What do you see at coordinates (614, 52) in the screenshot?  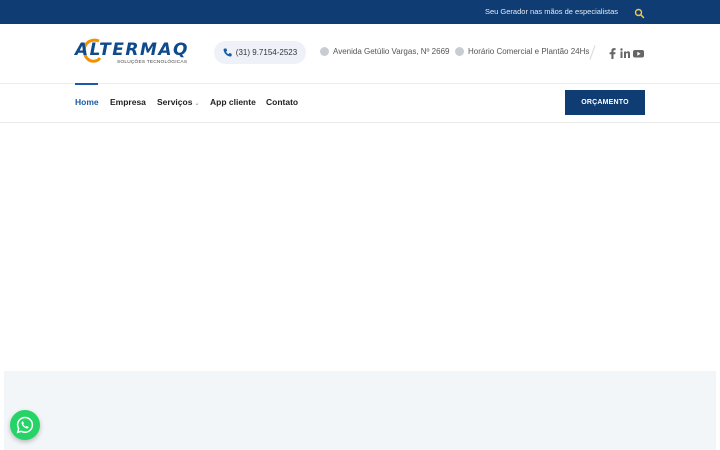 I see `facebook-icon` at bounding box center [614, 52].